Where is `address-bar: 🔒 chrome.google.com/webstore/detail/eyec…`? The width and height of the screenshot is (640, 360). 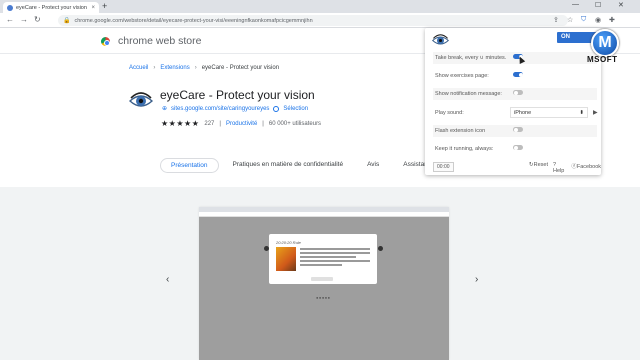
address-bar: 🔒 chrome.google.com/webstore/detail/eyec… is located at coordinates (313, 20).